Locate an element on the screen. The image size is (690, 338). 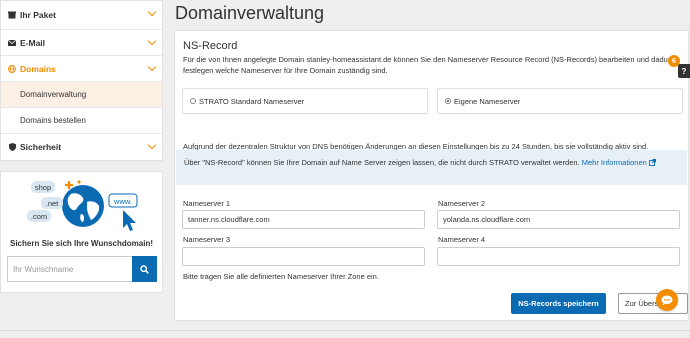
sidebar-item-sicherheit: Sicherheit is located at coordinates (81, 147).